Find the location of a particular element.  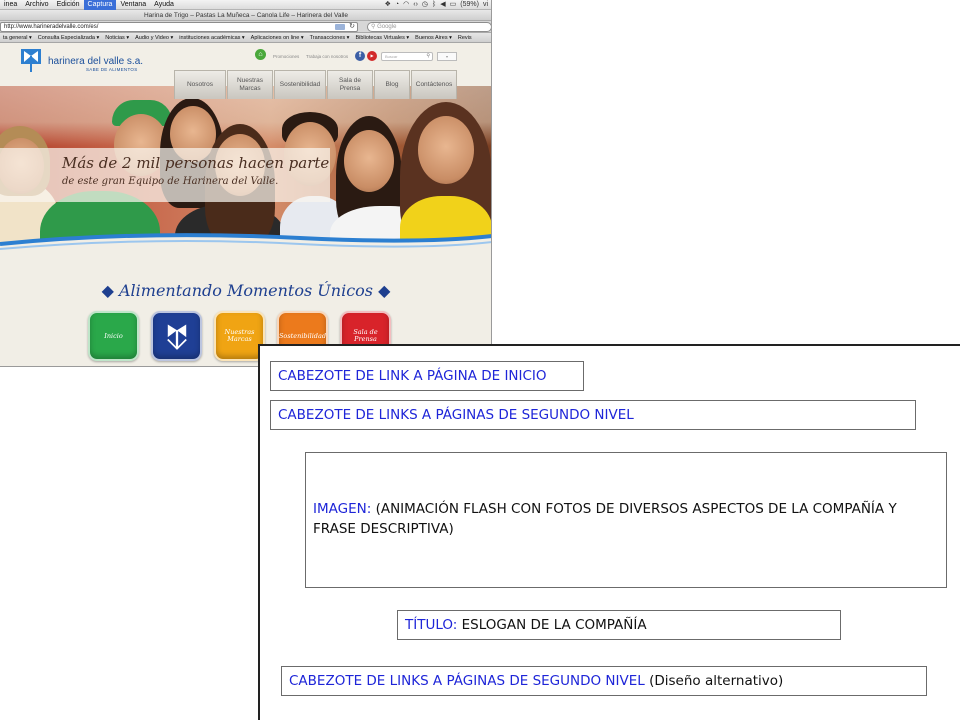

language-select: ▾ is located at coordinates (447, 56).